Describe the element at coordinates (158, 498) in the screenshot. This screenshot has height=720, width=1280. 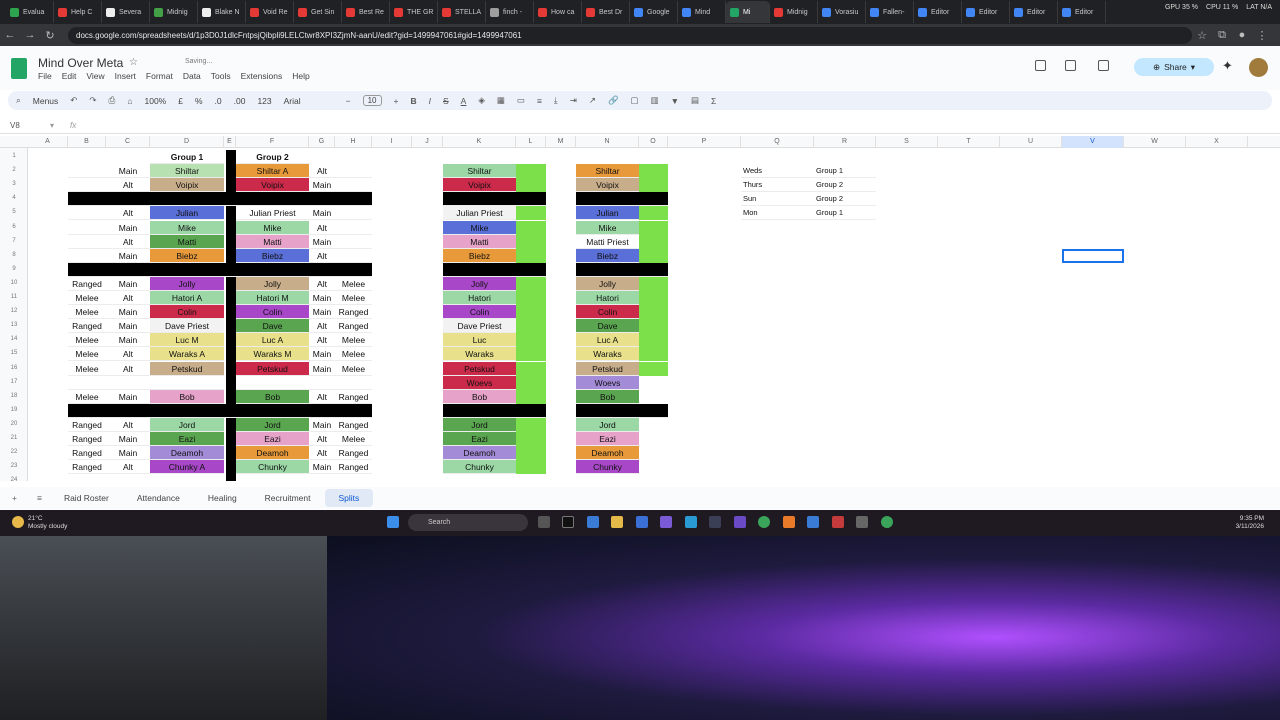
I see `sheet-tab: Attendance` at that location.